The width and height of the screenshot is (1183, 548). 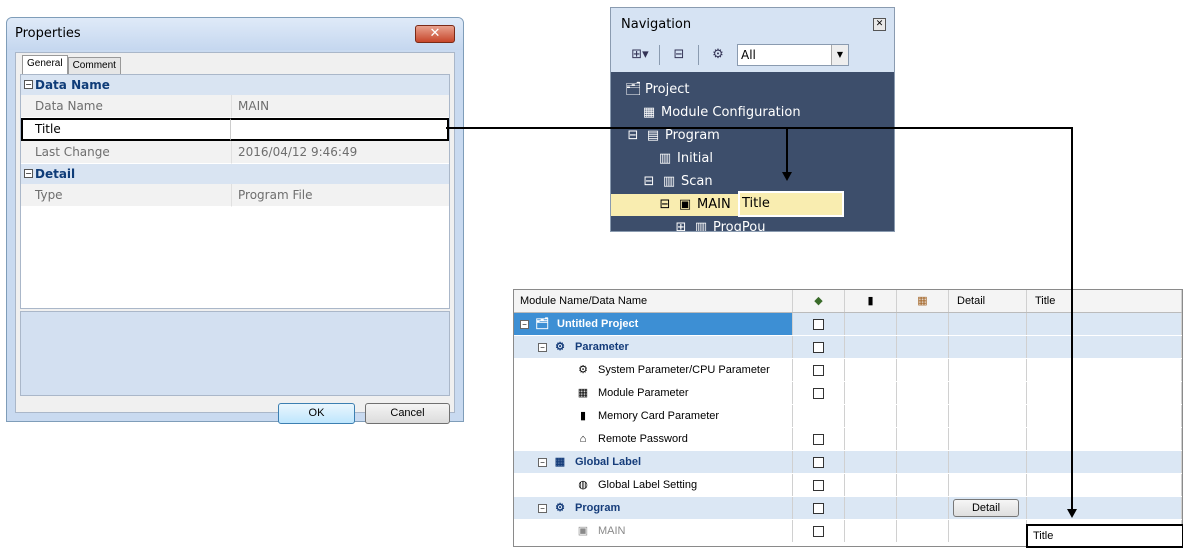 I want to click on table-row: ⚙ System Parameter/CPU Parameter, so click(x=848, y=370).